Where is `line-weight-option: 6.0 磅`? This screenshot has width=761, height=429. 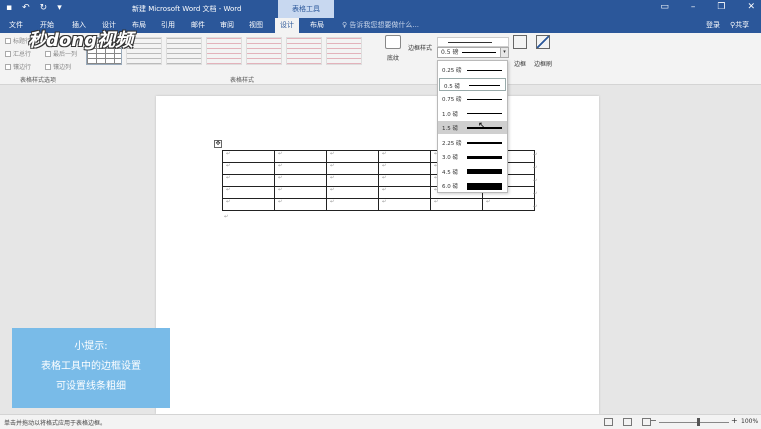
line-weight-option: 6.0 磅 is located at coordinates (472, 185).